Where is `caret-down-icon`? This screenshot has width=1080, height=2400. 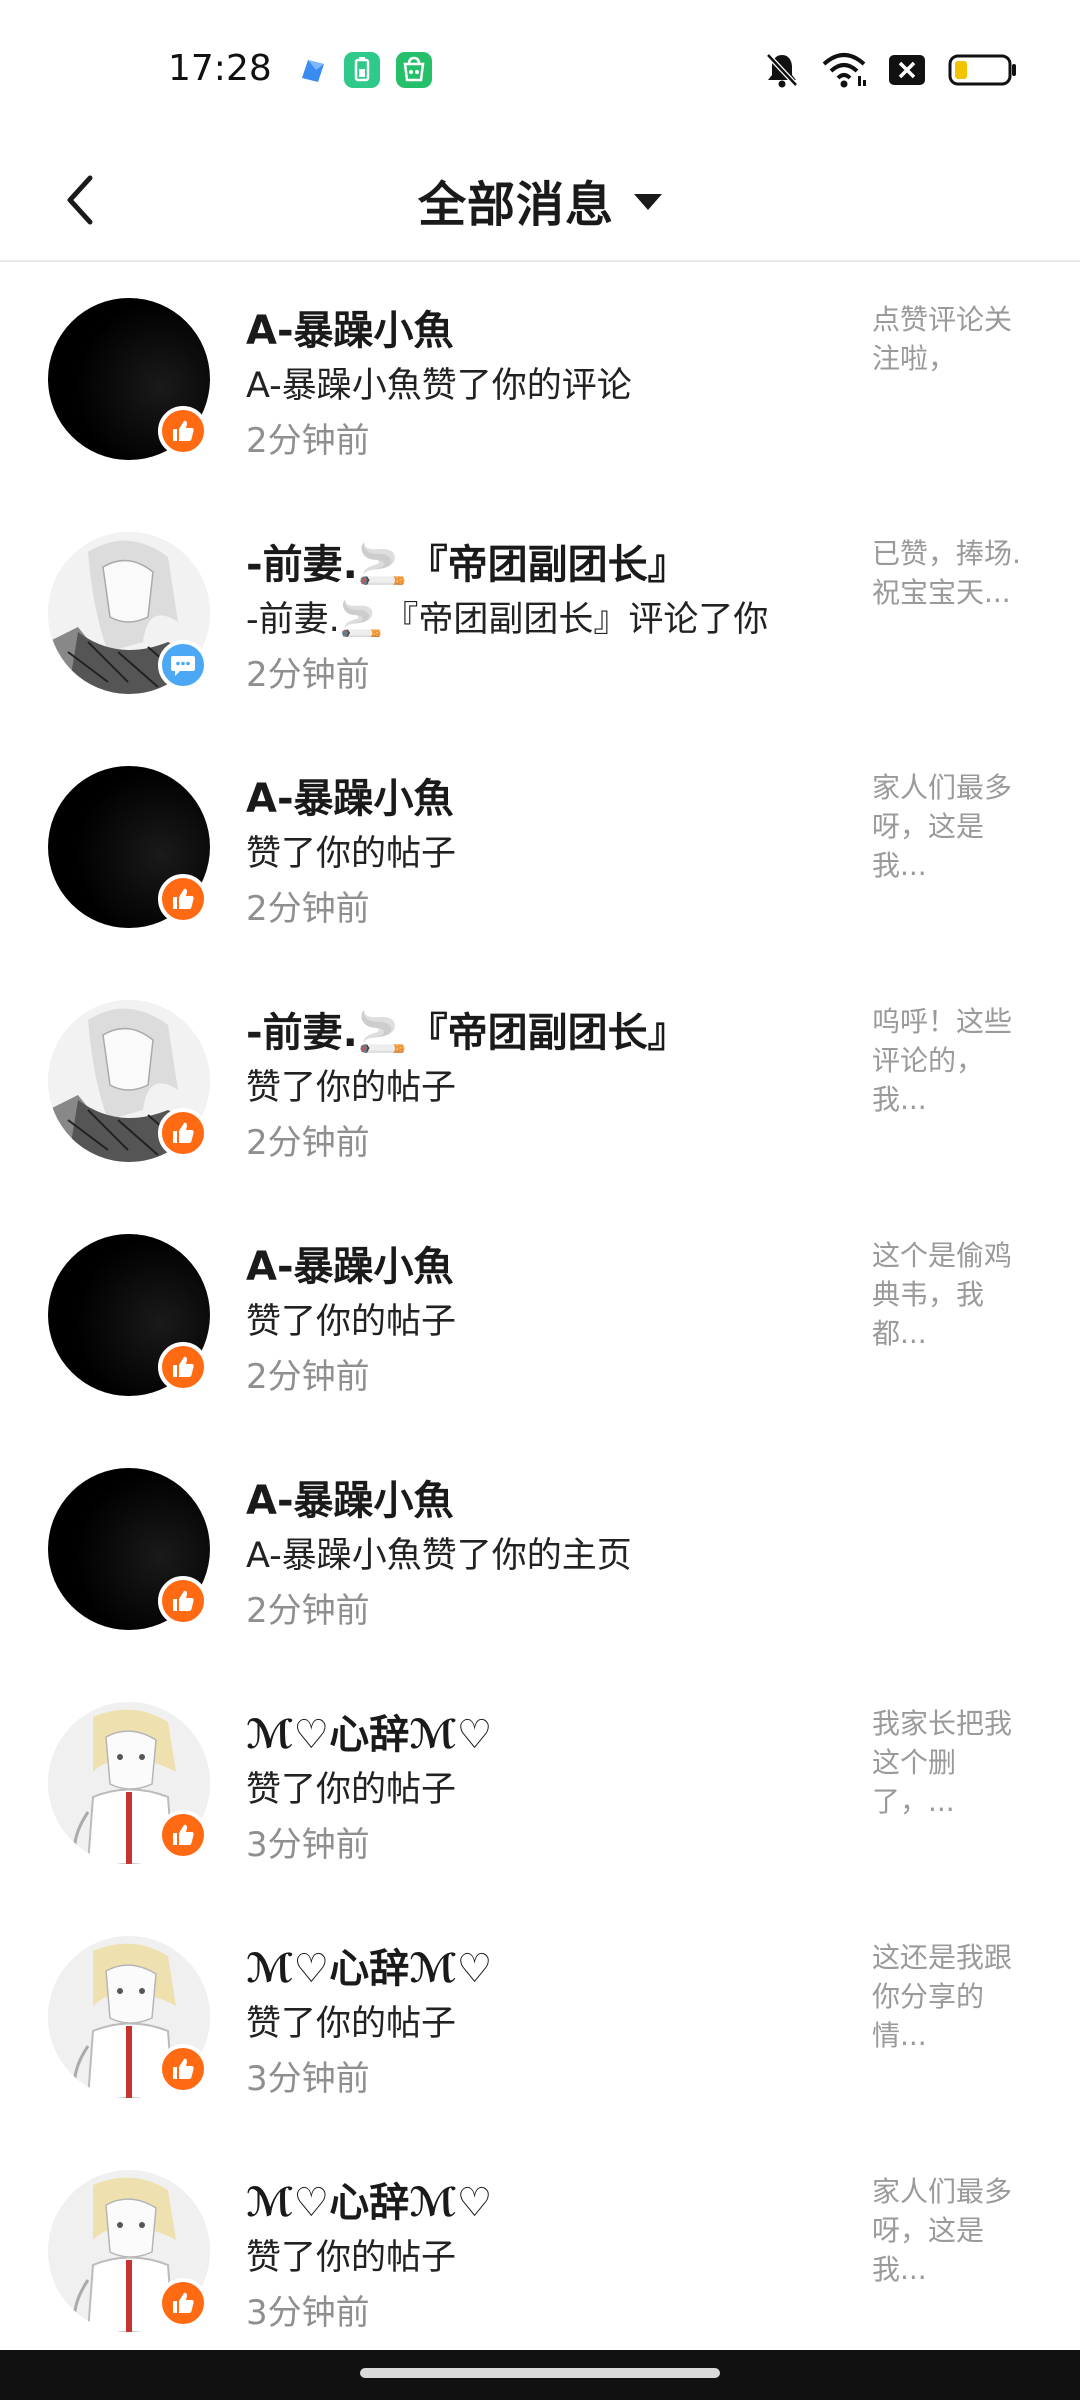 caret-down-icon is located at coordinates (648, 202).